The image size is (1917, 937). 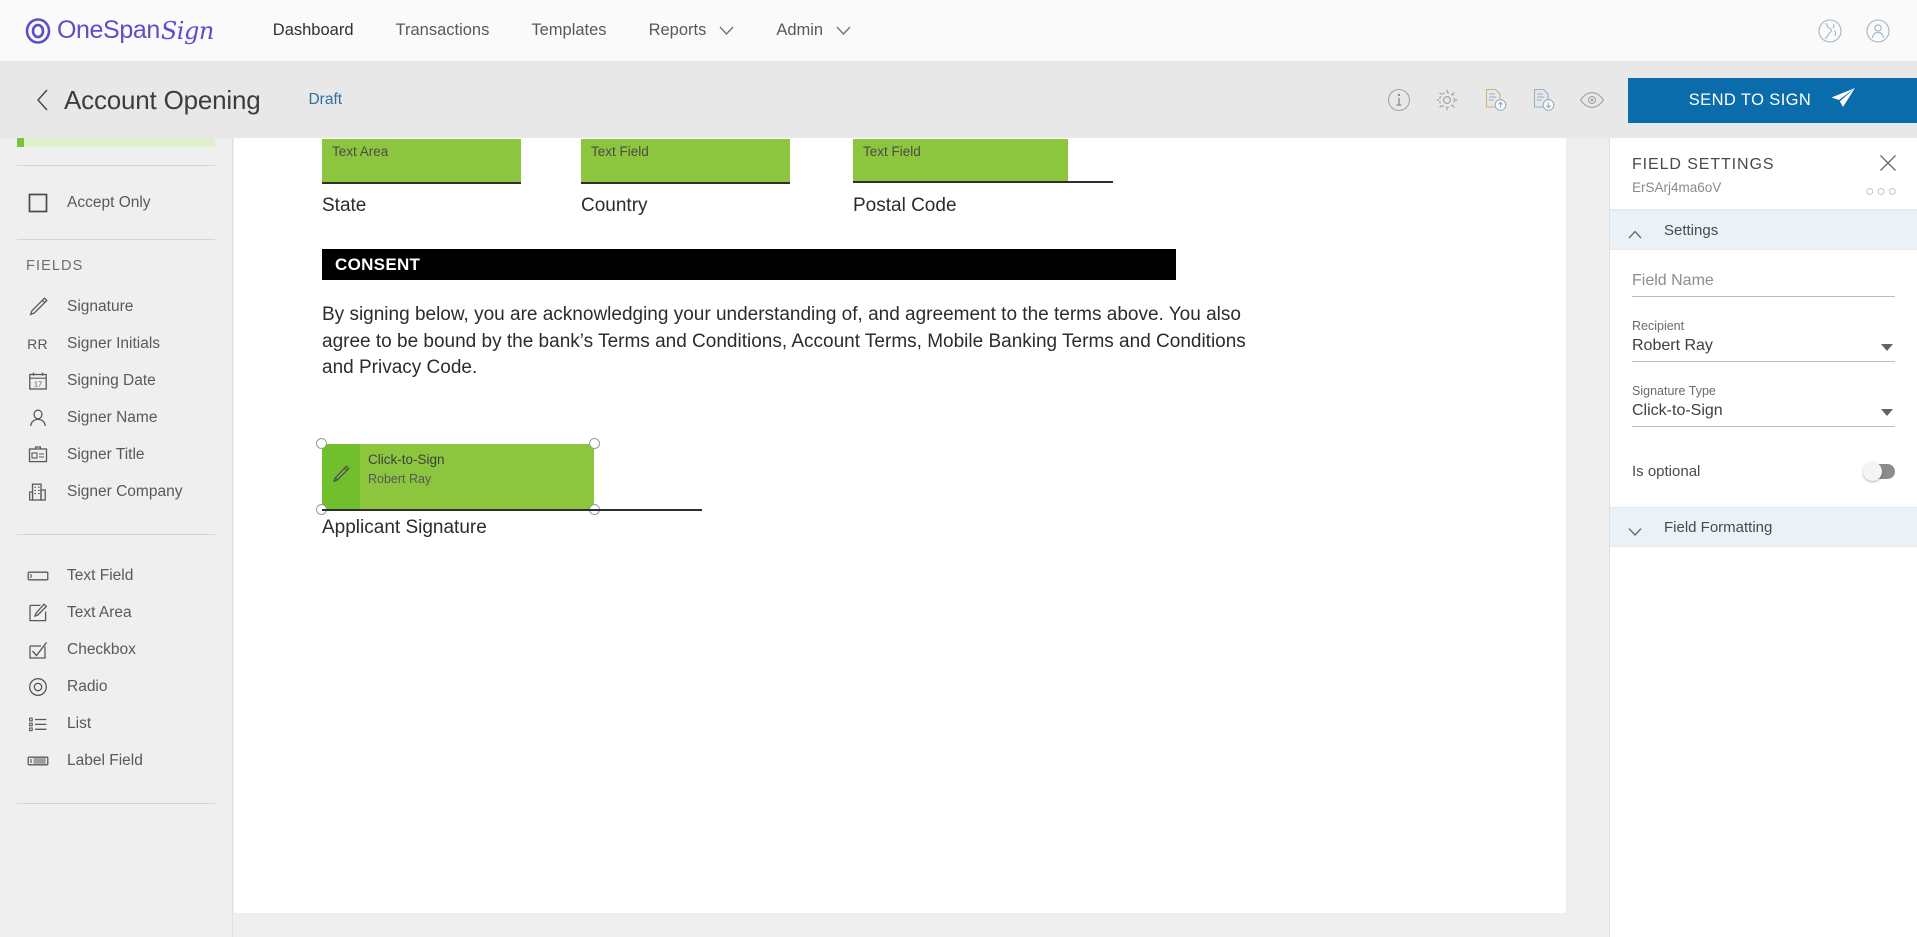 What do you see at coordinates (960, 159) in the screenshot?
I see `document-field-postal-code: Text Field` at bounding box center [960, 159].